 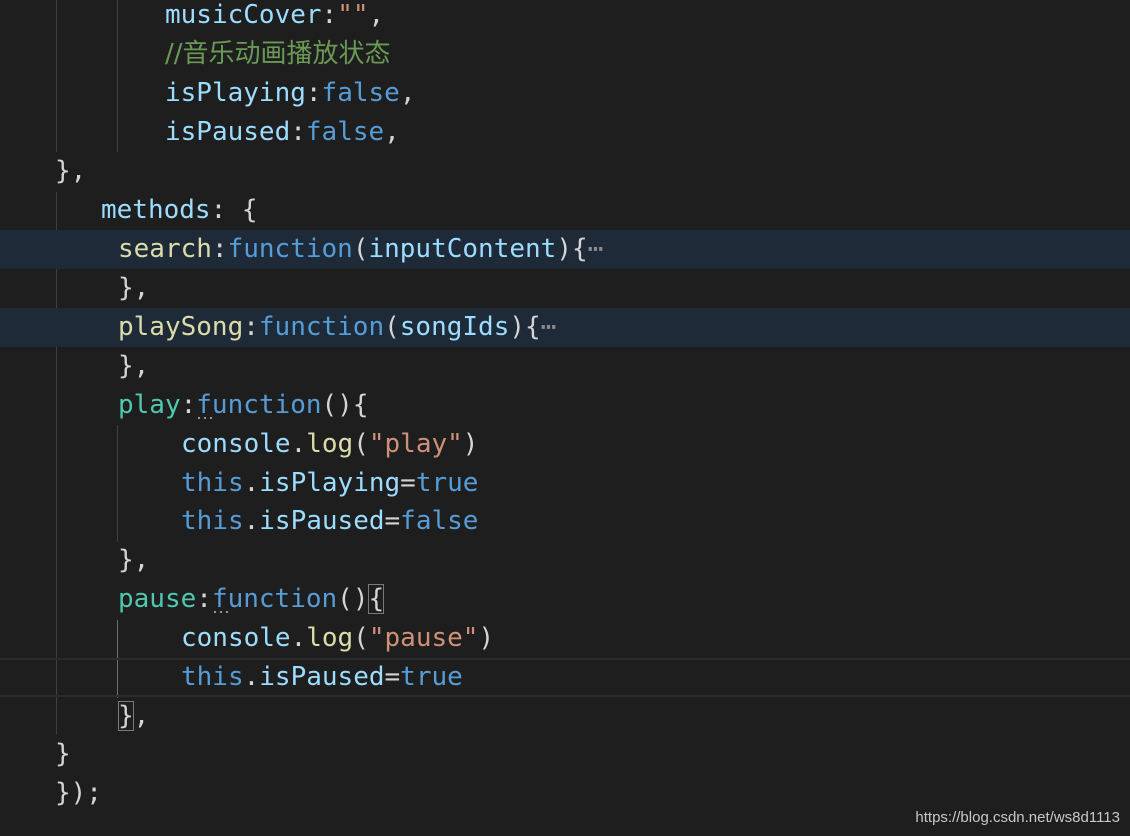 What do you see at coordinates (454, 327) in the screenshot?
I see `parameter: songIds` at bounding box center [454, 327].